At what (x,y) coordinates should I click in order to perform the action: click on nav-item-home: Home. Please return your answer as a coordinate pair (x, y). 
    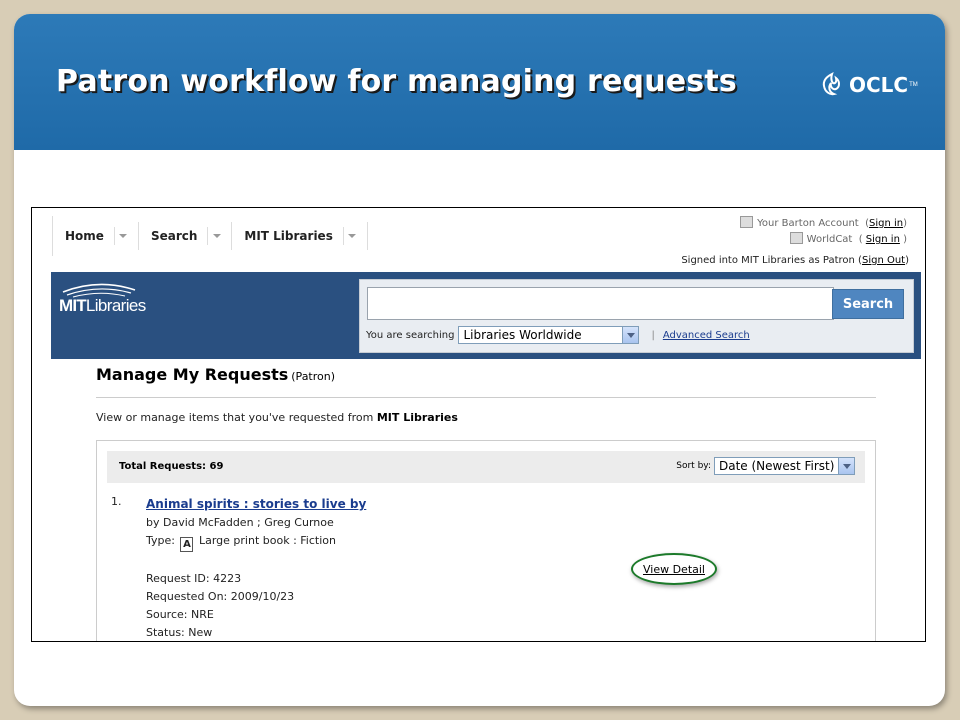
    Looking at the image, I should click on (96, 236).